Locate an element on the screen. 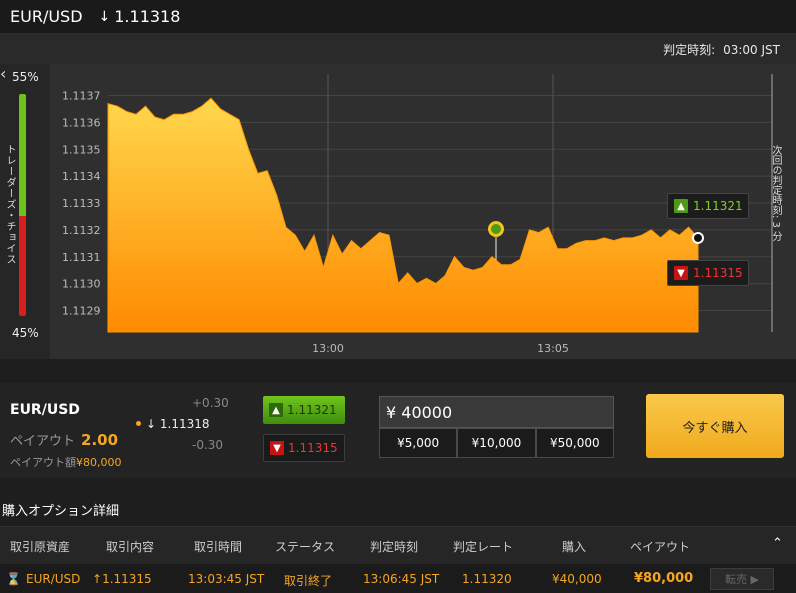  row-asset: EUR/USD is located at coordinates (53, 579).